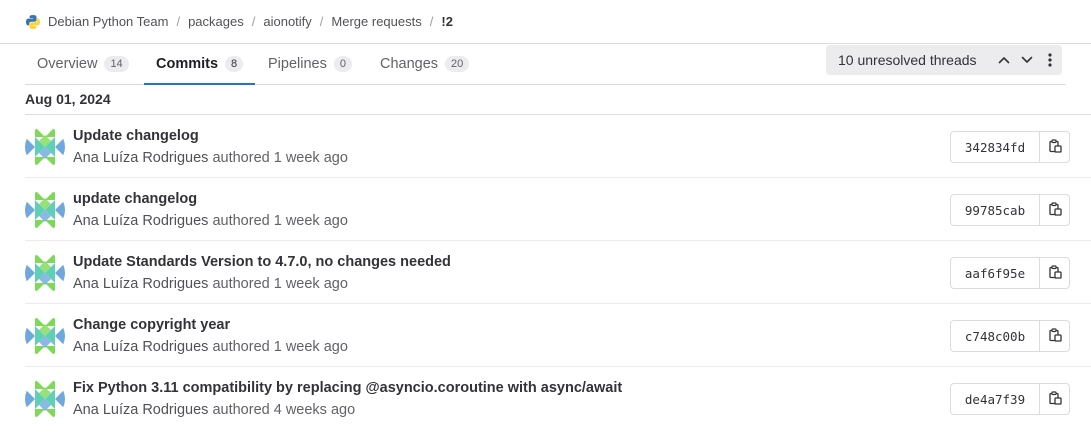 This screenshot has width=1091, height=446. I want to click on commit-sha-group: 342834fd, so click(1010, 147).